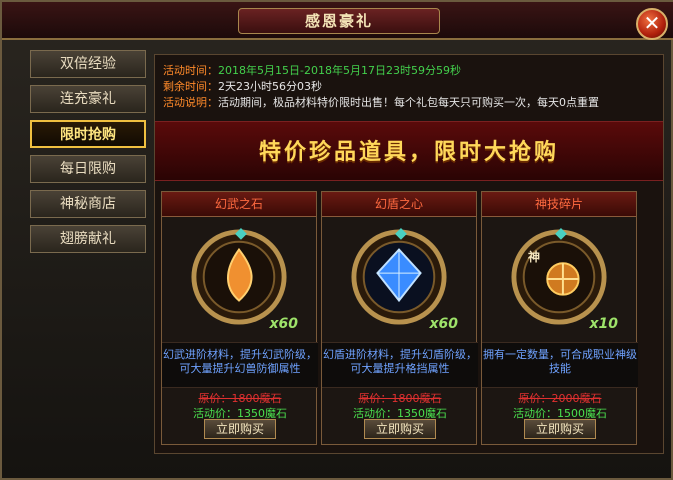 Image resolution: width=673 pixels, height=480 pixels. Describe the element at coordinates (534, 257) in the screenshot. I see `divine-badge: 神` at that location.